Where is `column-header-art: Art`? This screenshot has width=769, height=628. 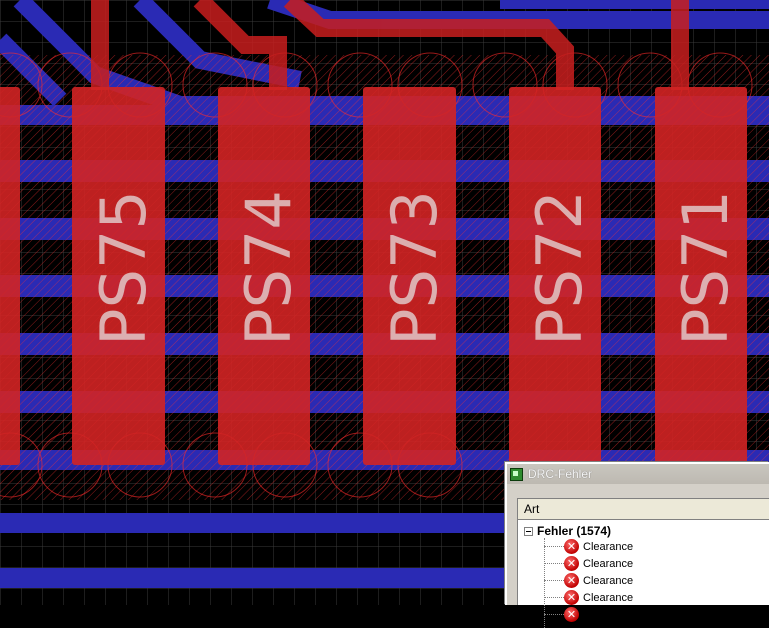 column-header-art: Art is located at coordinates (643, 509).